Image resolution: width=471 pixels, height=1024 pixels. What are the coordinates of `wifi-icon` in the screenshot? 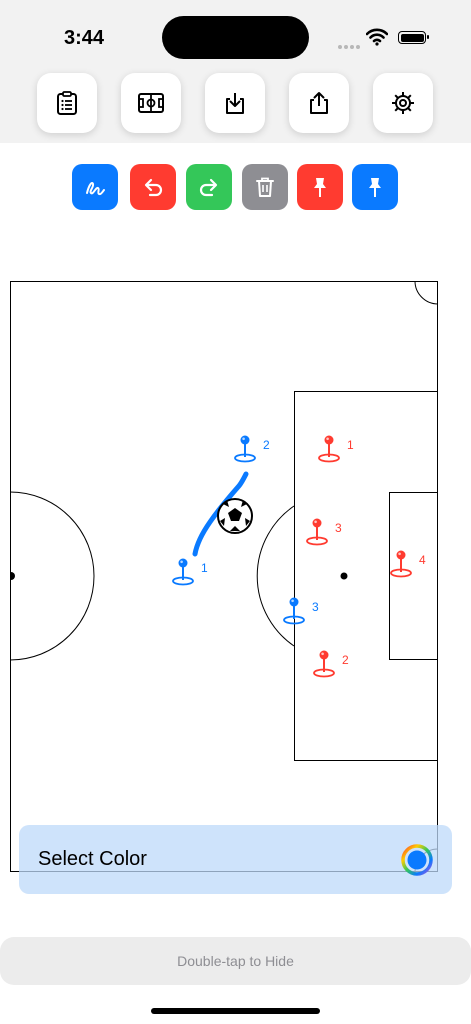 It's located at (377, 37).